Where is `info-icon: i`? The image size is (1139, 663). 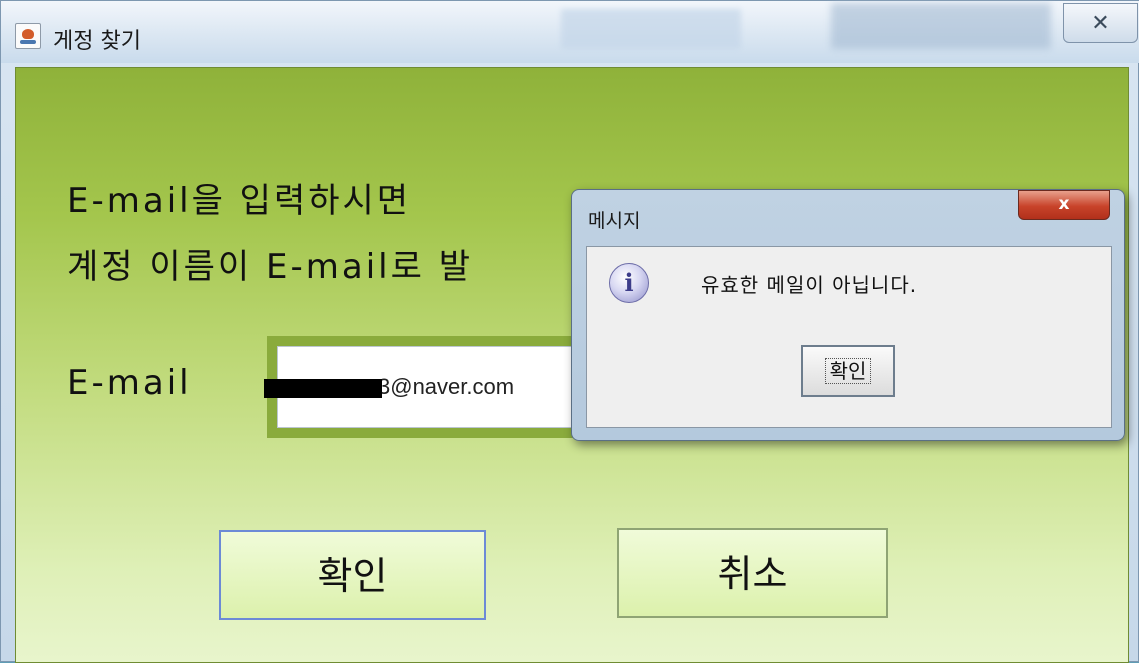
info-icon: i is located at coordinates (629, 283).